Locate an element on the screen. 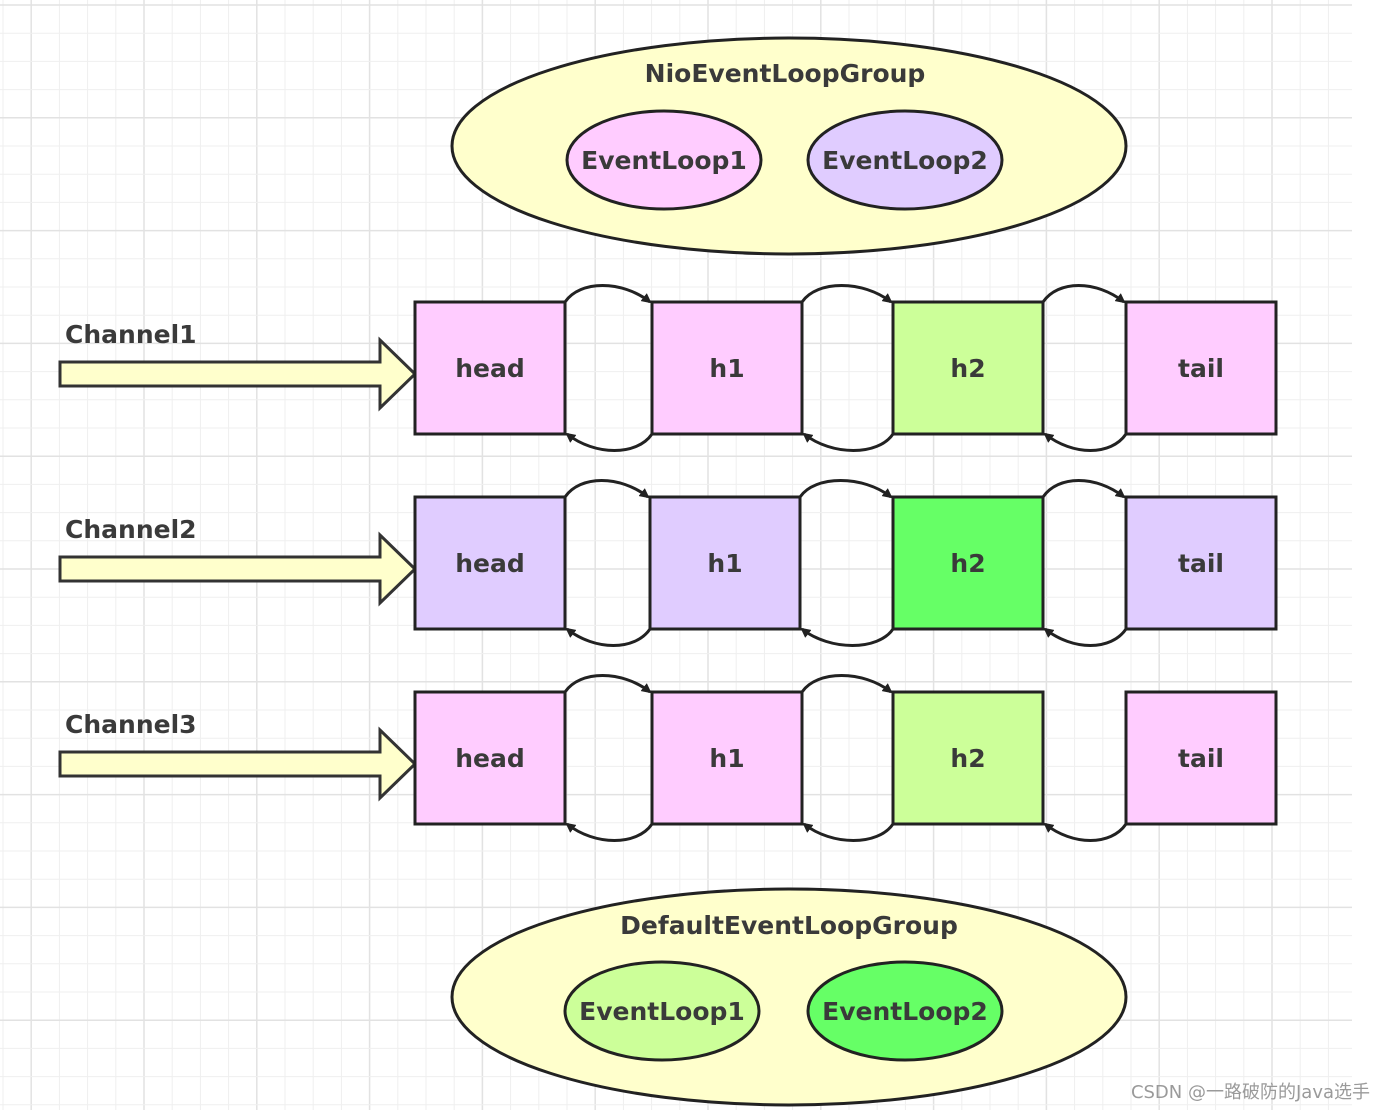 The width and height of the screenshot is (1387, 1110). channel-label: Channel1 is located at coordinates (131, 334).